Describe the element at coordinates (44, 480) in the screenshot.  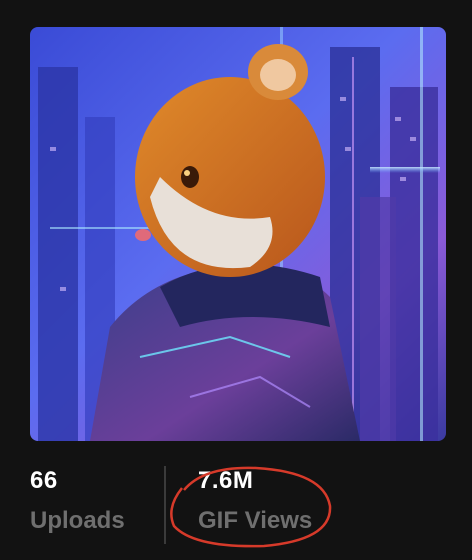
I see `uploads-count: 66` at that location.